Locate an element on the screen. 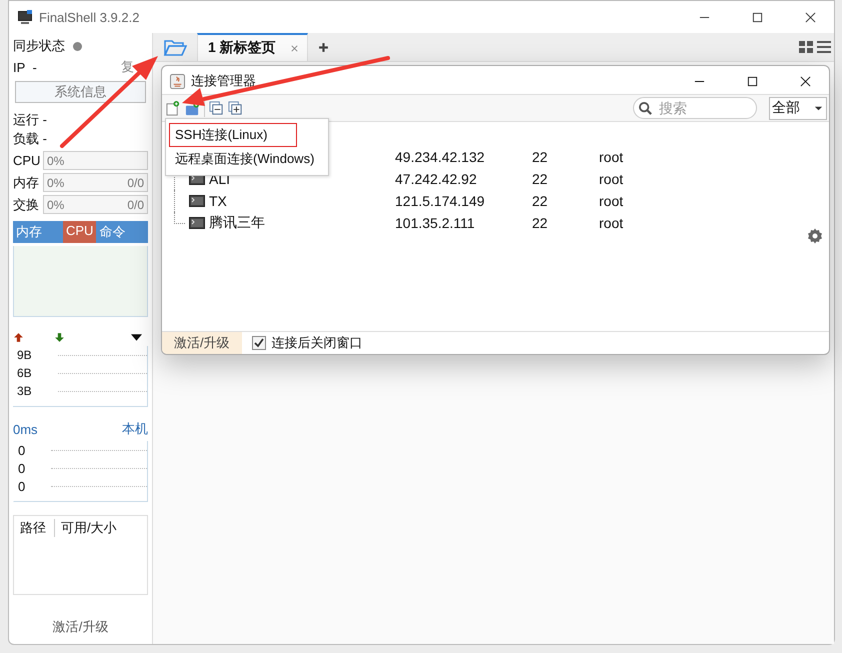 The width and height of the screenshot is (842, 653). upload-arrow-icon is located at coordinates (18, 337).